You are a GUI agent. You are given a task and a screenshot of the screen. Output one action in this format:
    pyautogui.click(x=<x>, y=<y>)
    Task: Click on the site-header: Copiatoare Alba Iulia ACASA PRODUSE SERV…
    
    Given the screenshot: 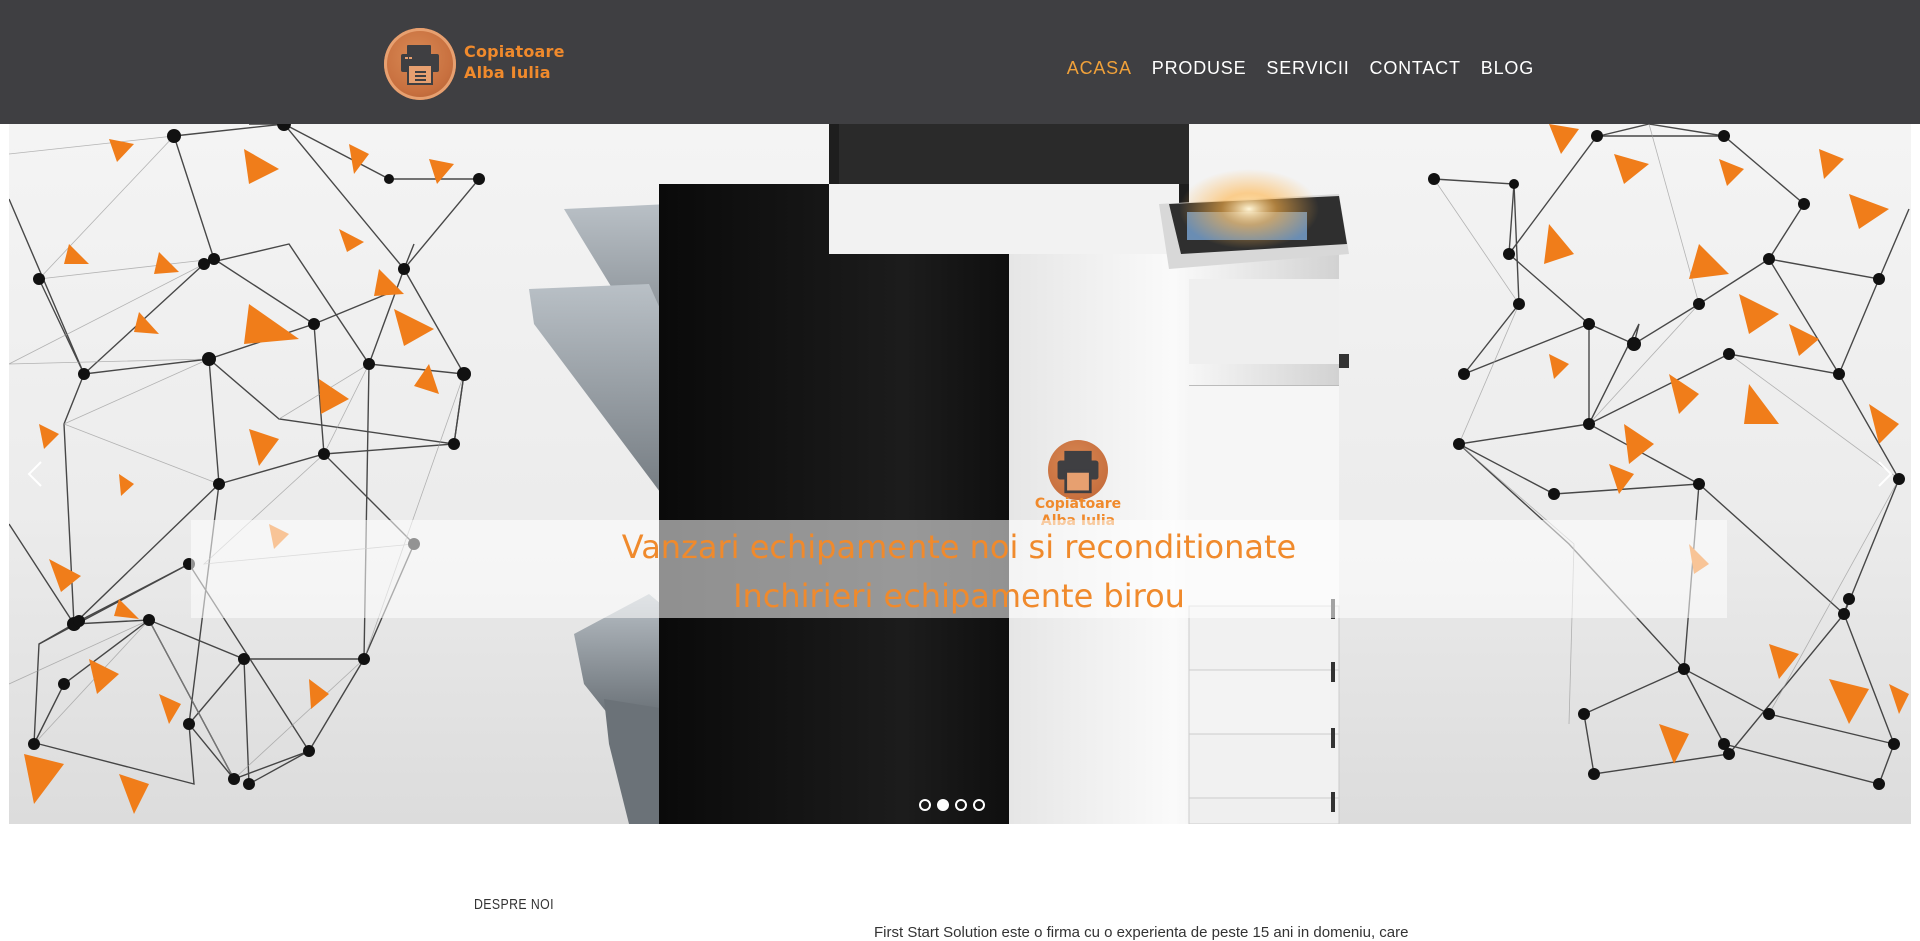 What is the action you would take?
    pyautogui.click(x=960, y=62)
    